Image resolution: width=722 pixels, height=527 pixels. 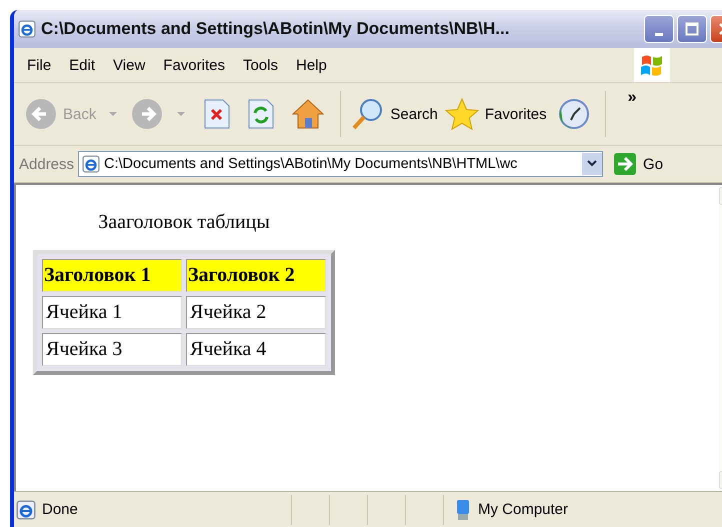 I want to click on table-cell: Ячейка 4, so click(x=256, y=349).